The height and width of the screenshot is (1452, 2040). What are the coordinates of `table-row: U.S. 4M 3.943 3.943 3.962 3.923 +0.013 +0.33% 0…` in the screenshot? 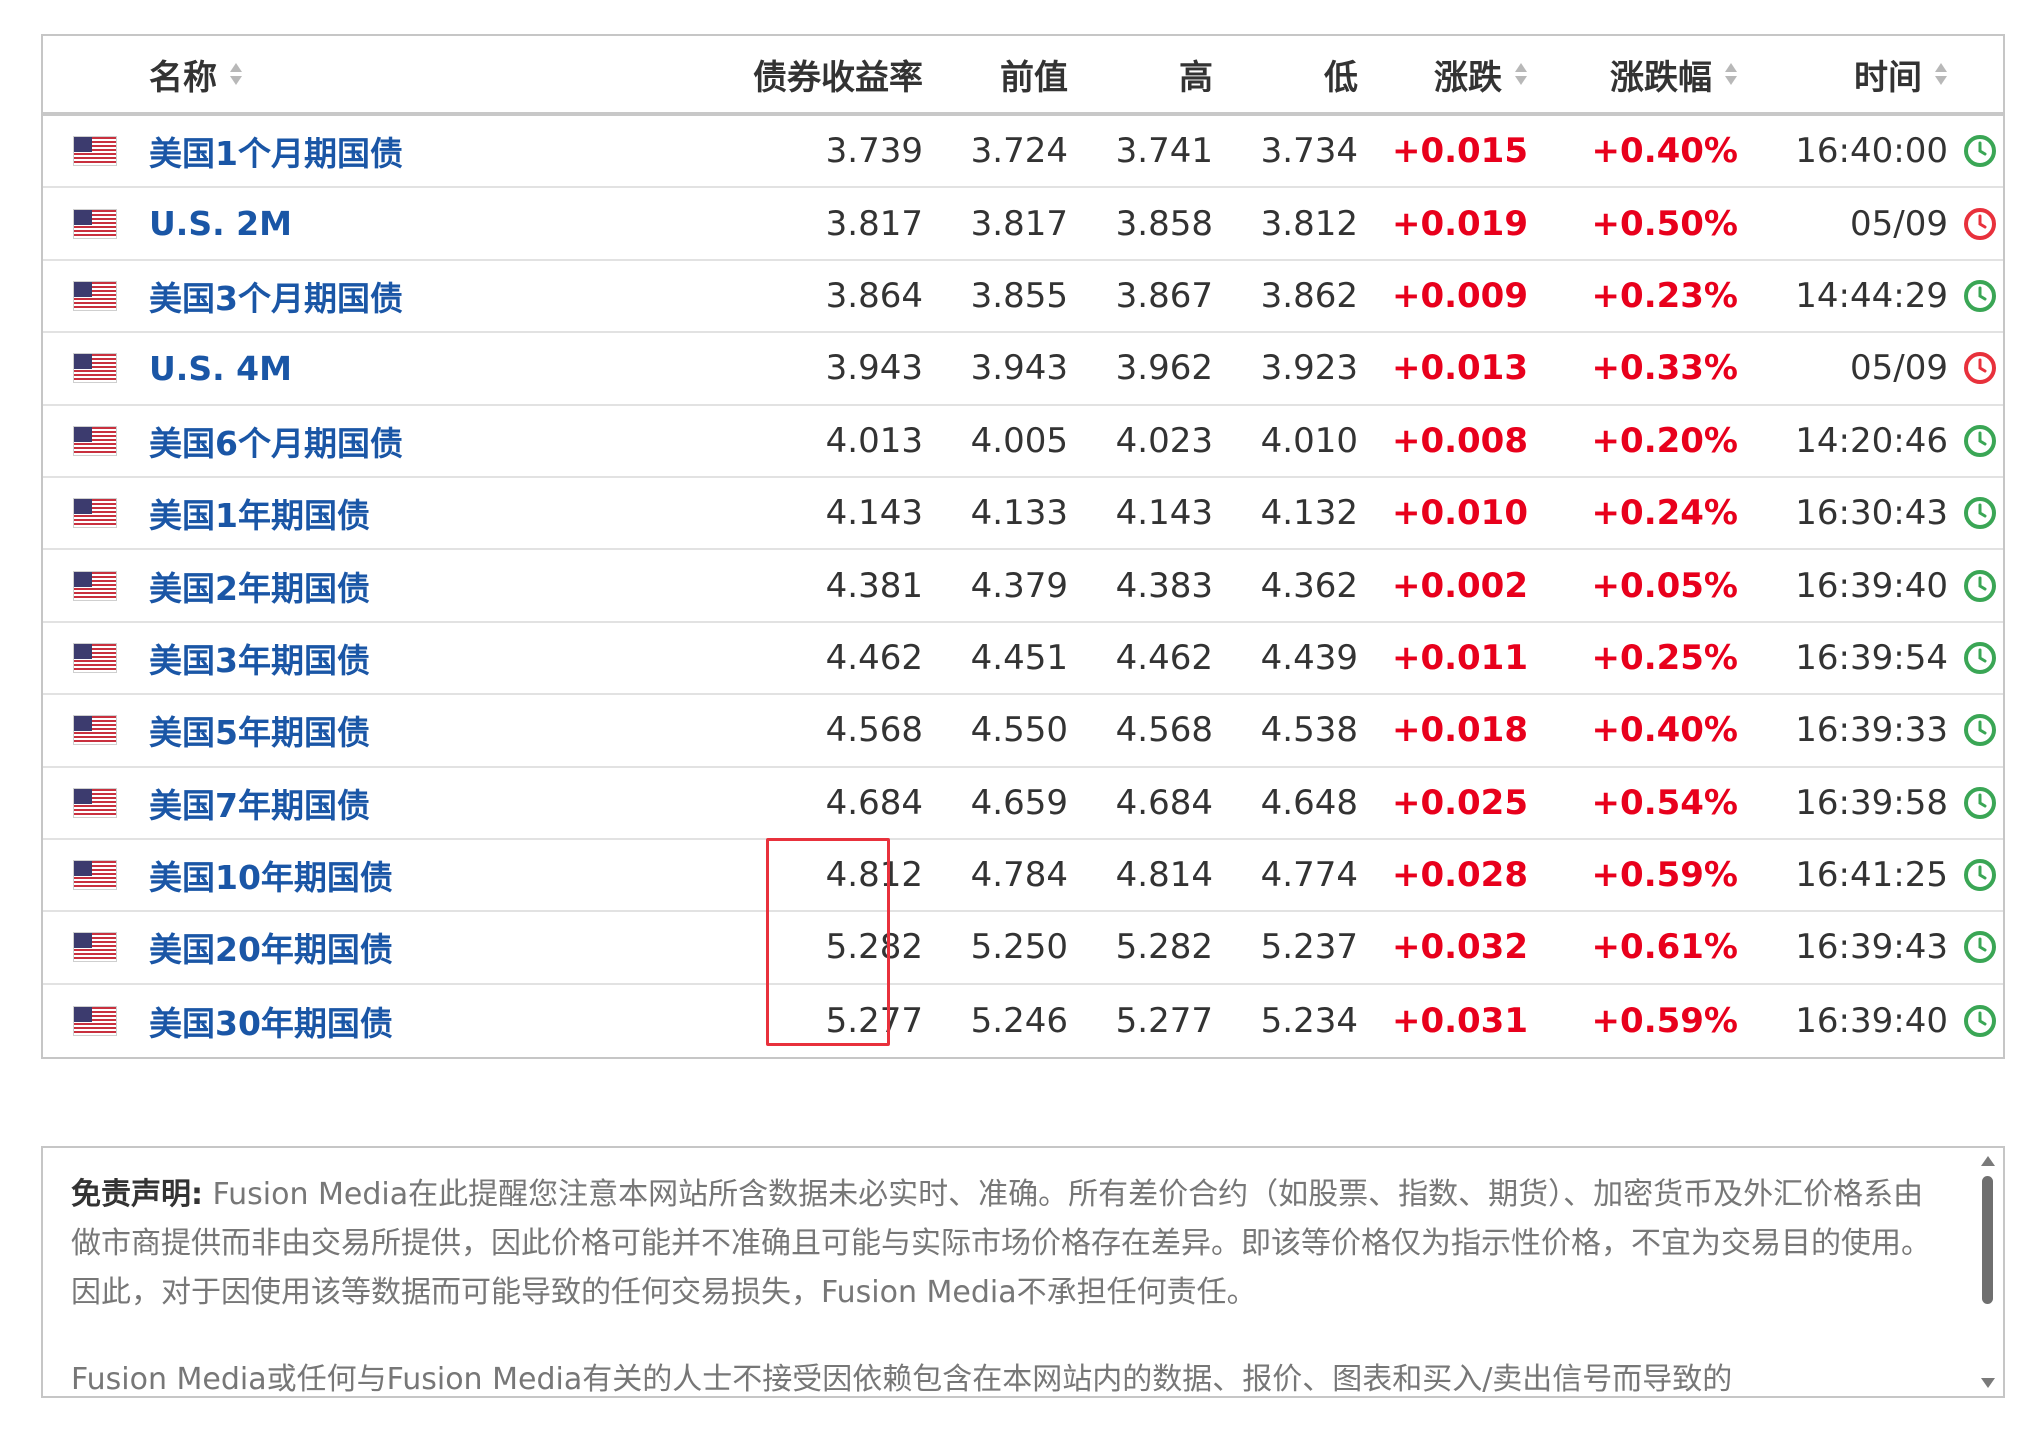 It's located at (1023, 369).